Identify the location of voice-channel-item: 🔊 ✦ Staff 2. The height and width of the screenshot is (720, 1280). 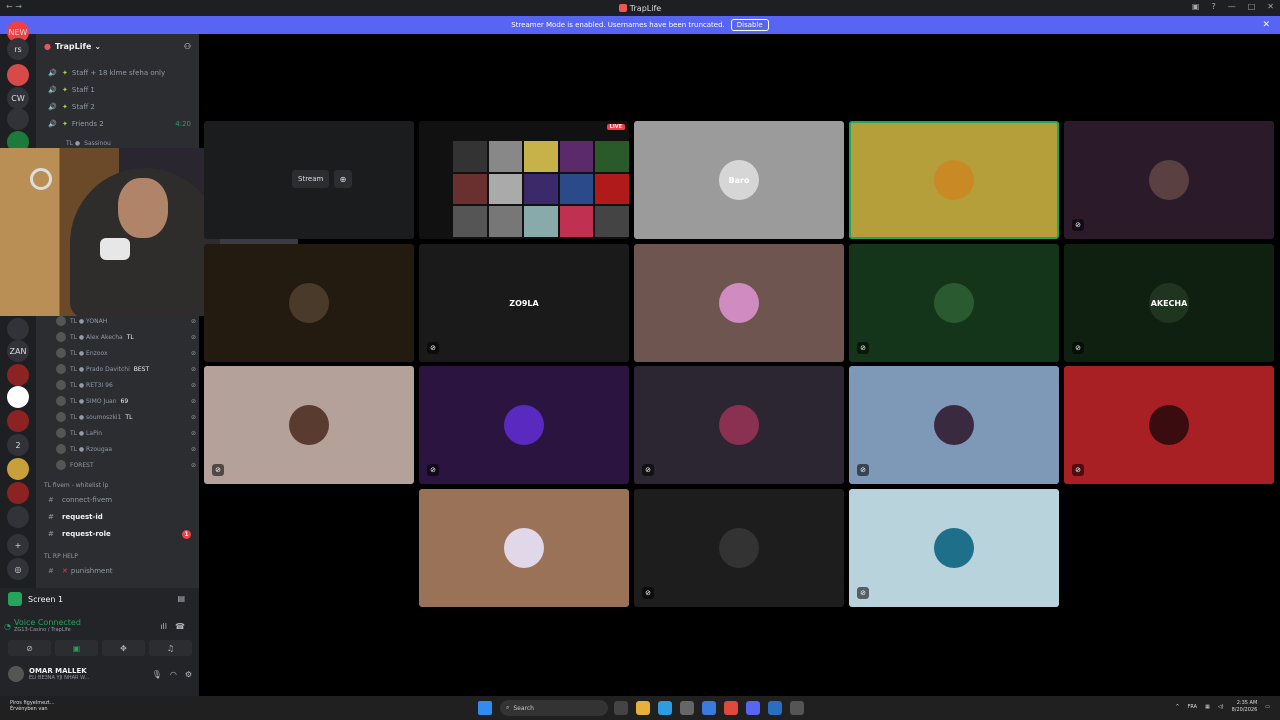
(117, 107).